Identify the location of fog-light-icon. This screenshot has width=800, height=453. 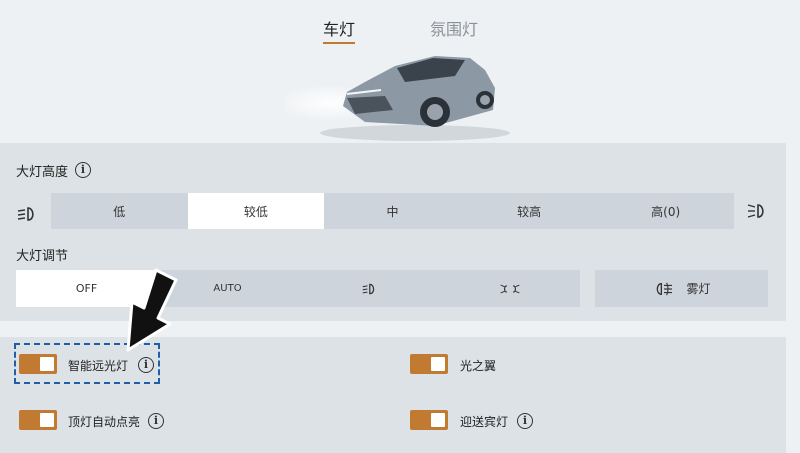
(665, 288).